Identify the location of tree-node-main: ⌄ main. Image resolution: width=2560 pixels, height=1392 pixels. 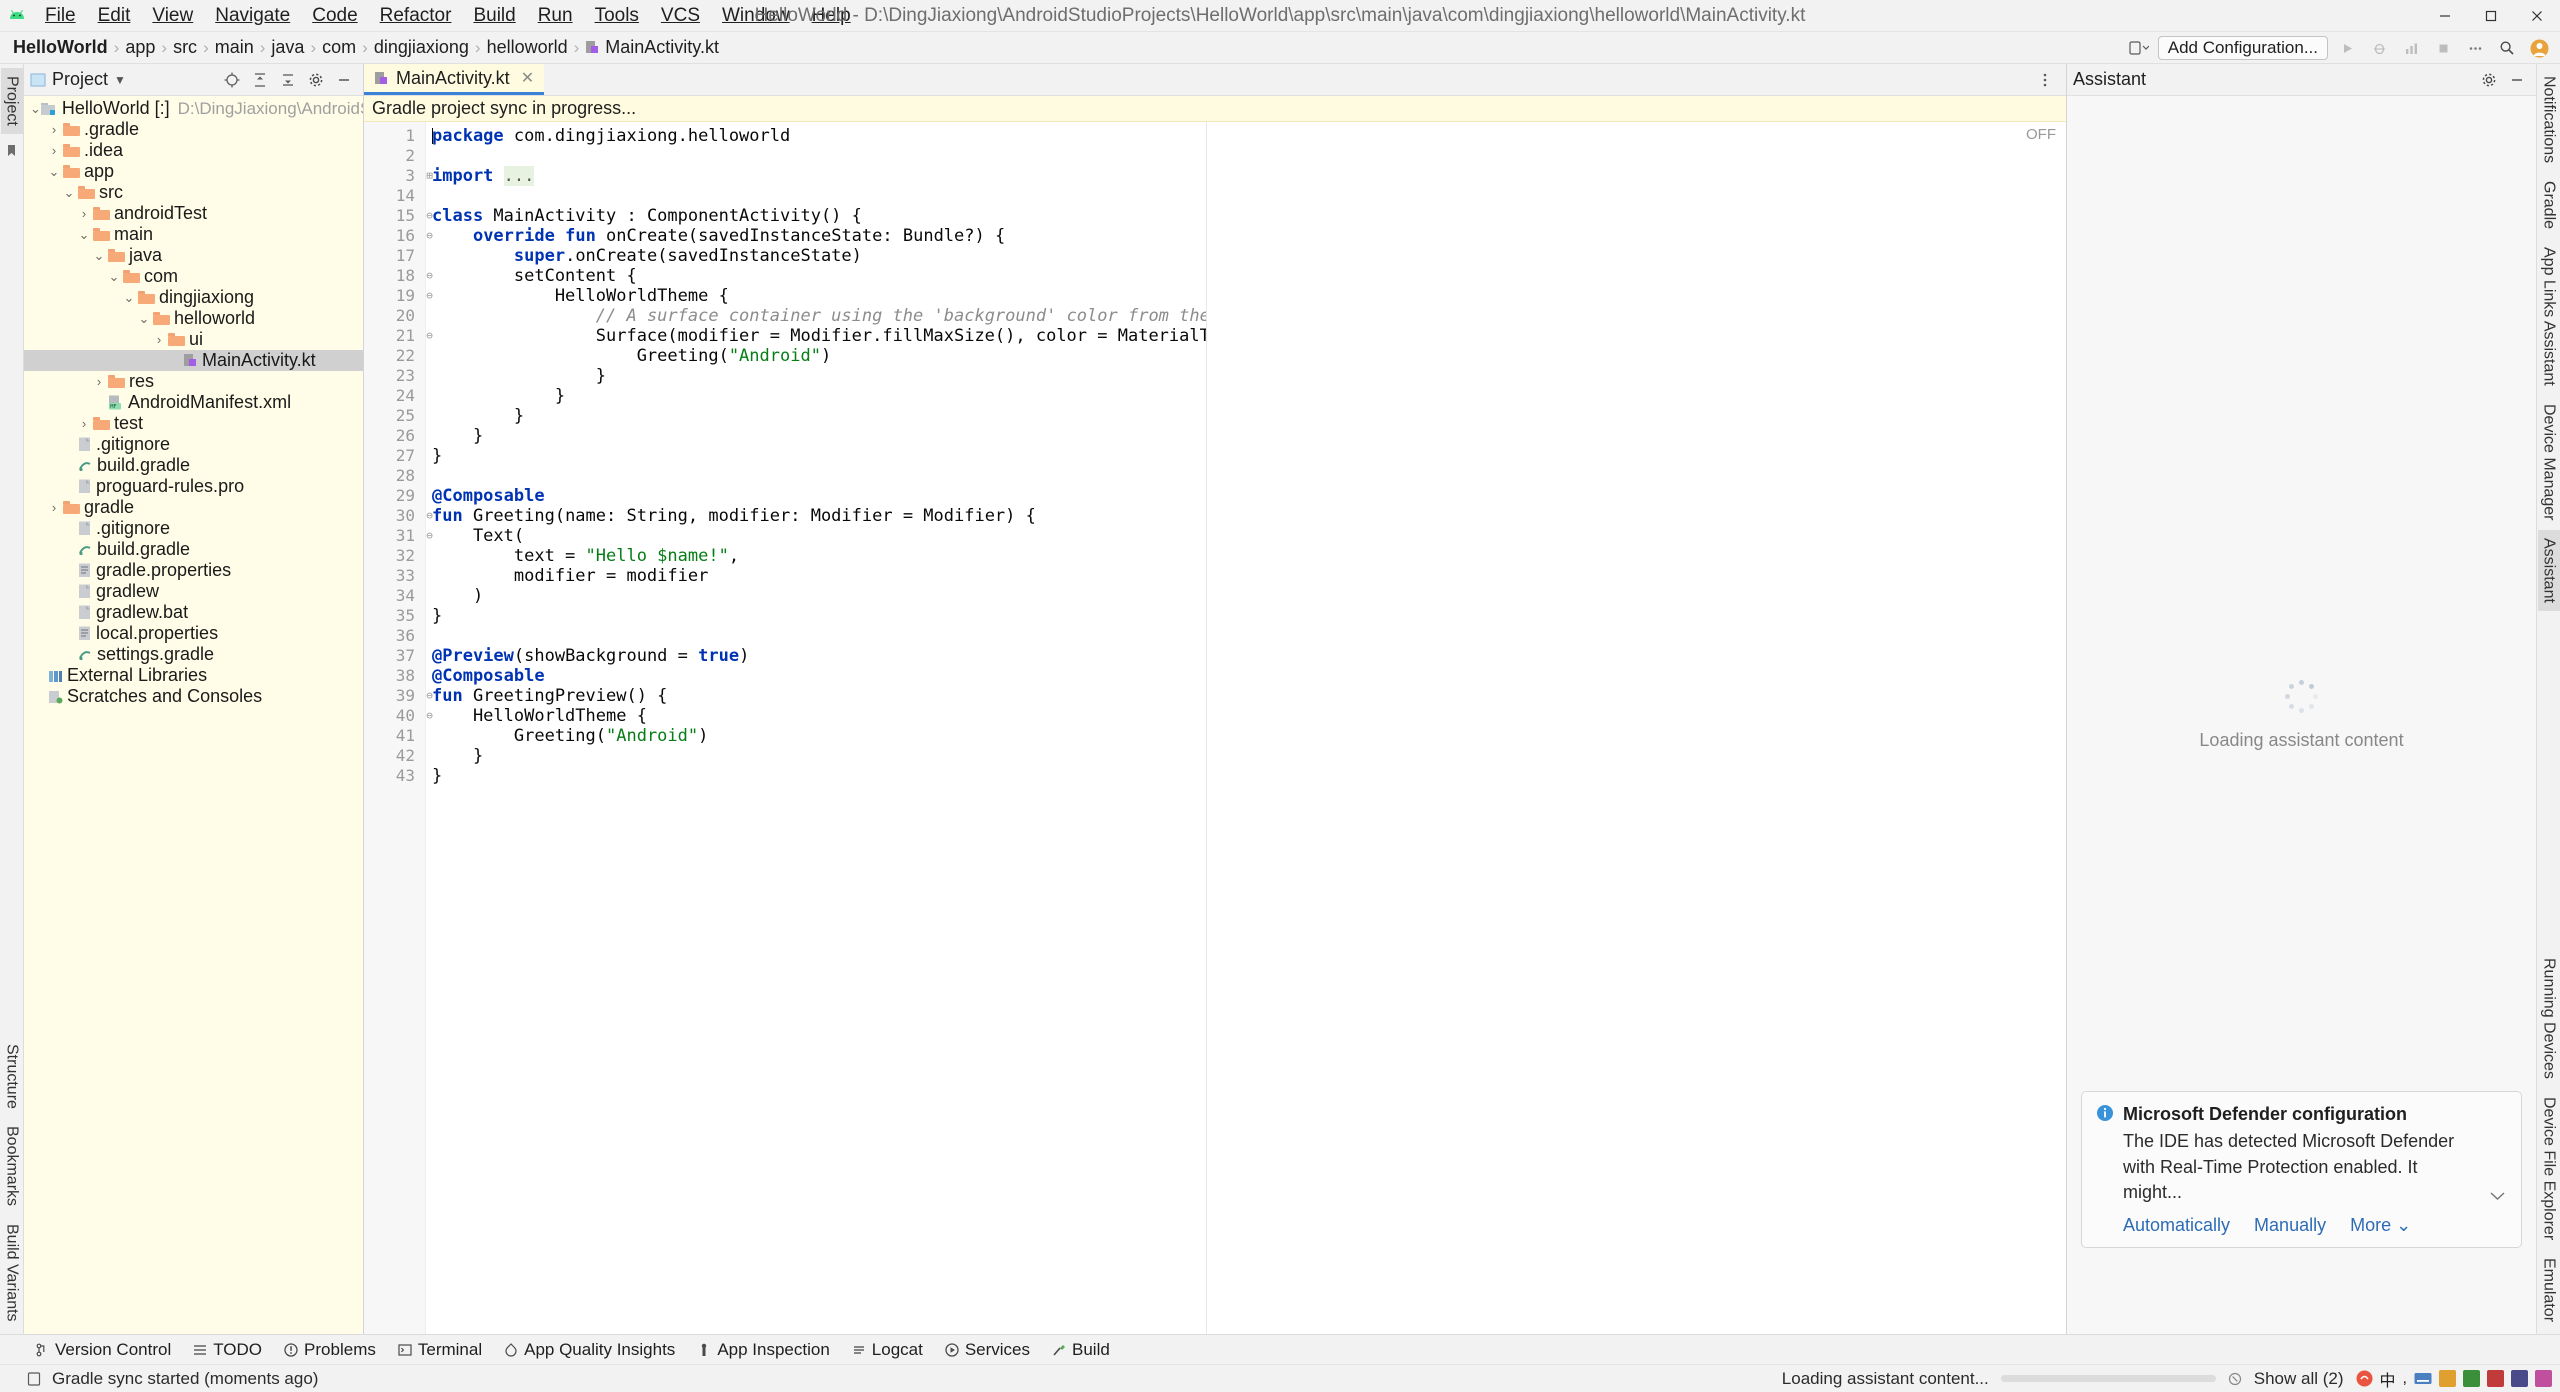
(193, 234).